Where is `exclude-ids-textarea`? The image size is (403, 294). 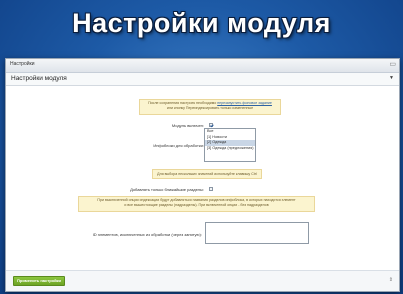
exclude-ids-textarea is located at coordinates (257, 233).